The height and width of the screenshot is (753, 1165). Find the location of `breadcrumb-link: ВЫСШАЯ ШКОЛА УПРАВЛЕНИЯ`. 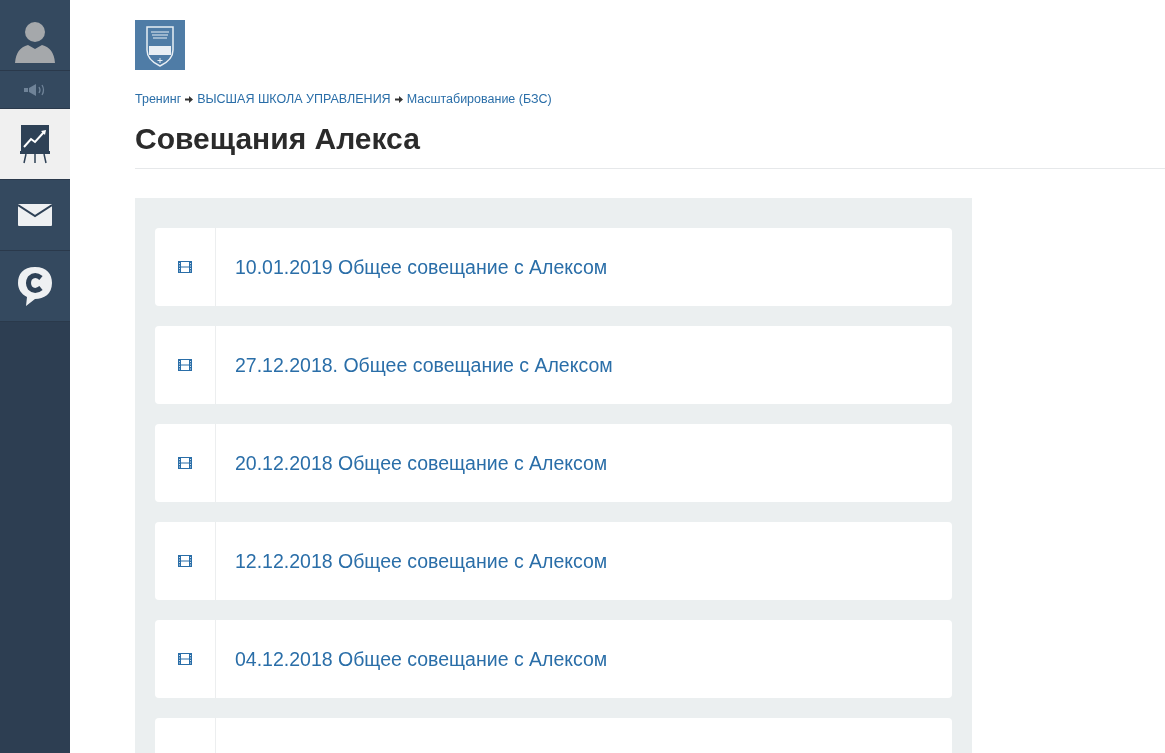

breadcrumb-link: ВЫСШАЯ ШКОЛА УПРАВЛЕНИЯ is located at coordinates (294, 99).